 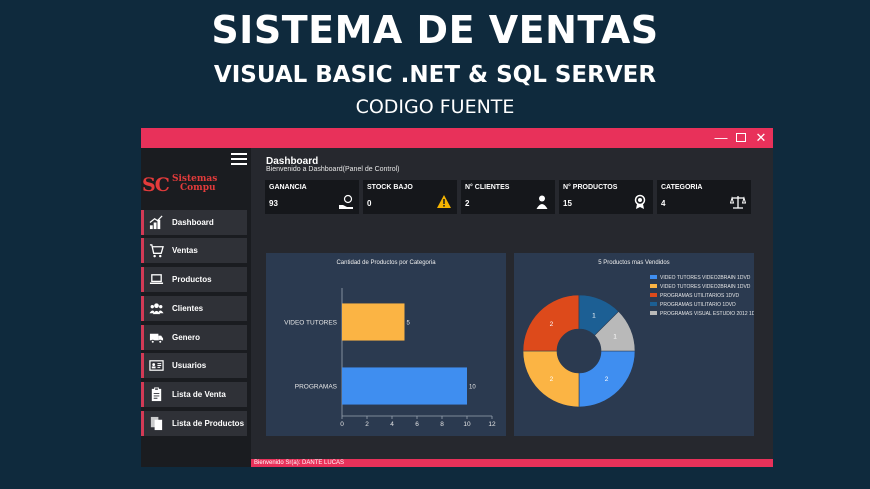 I want to click on person-icon, so click(x=542, y=202).